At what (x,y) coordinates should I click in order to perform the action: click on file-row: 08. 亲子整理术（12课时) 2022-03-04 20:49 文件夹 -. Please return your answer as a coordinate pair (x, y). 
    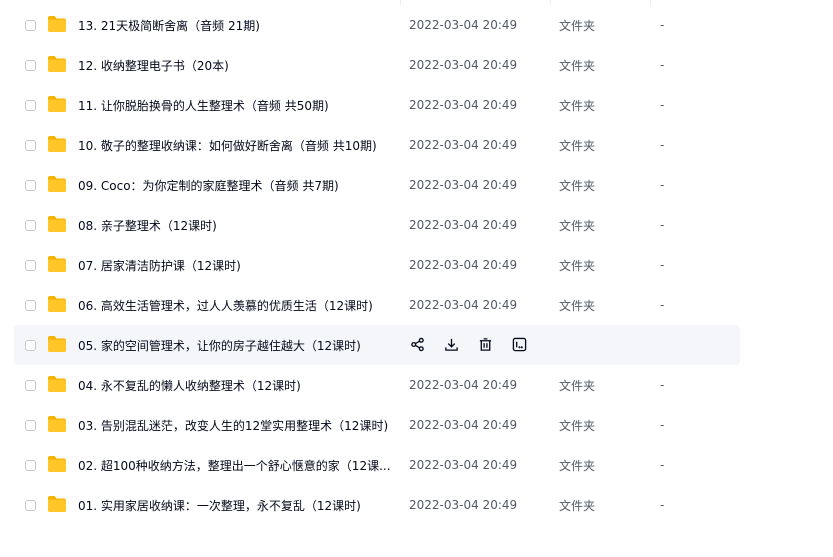
    Looking at the image, I should click on (377, 225).